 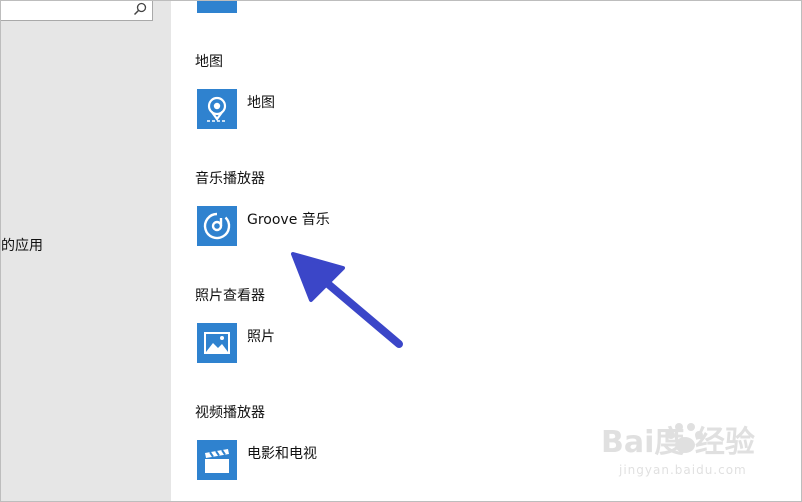 I want to click on app-tile-movies, so click(x=217, y=460).